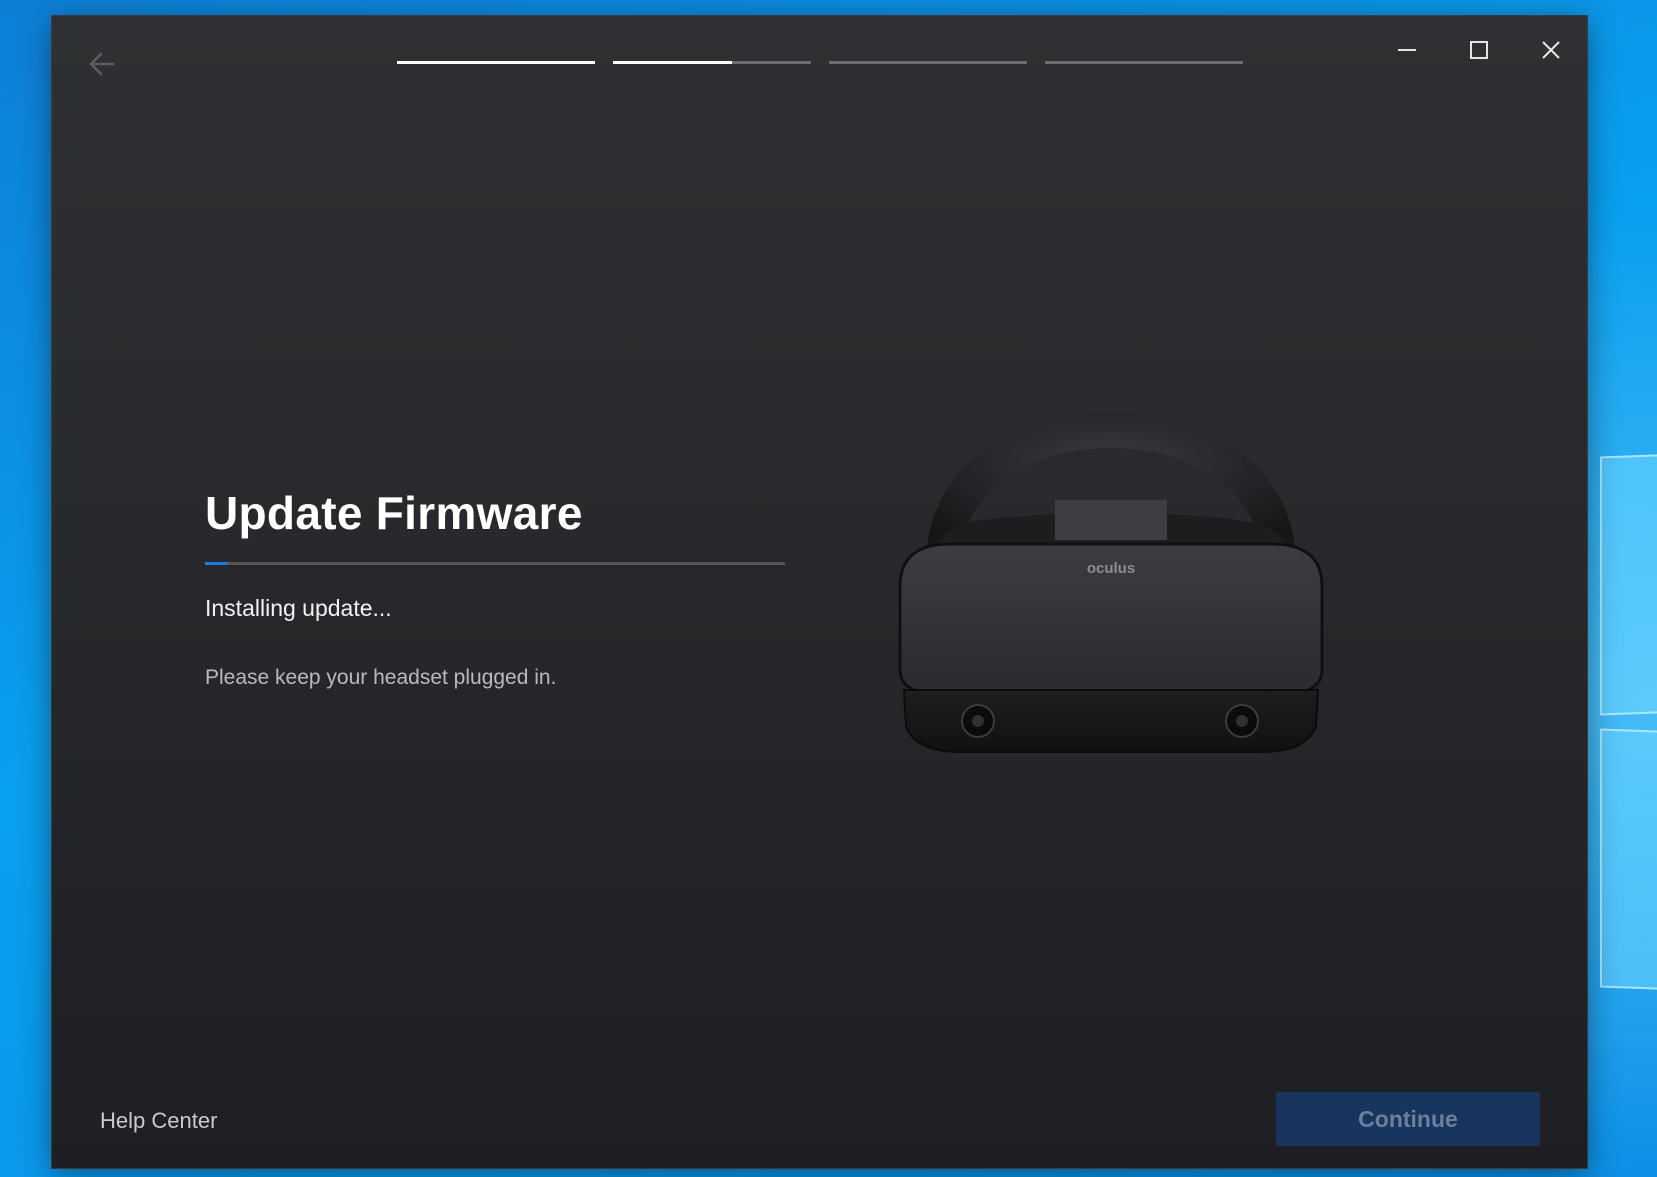 This screenshot has height=1177, width=1657. What do you see at coordinates (1111, 568) in the screenshot?
I see `oculus-logo: oculus` at bounding box center [1111, 568].